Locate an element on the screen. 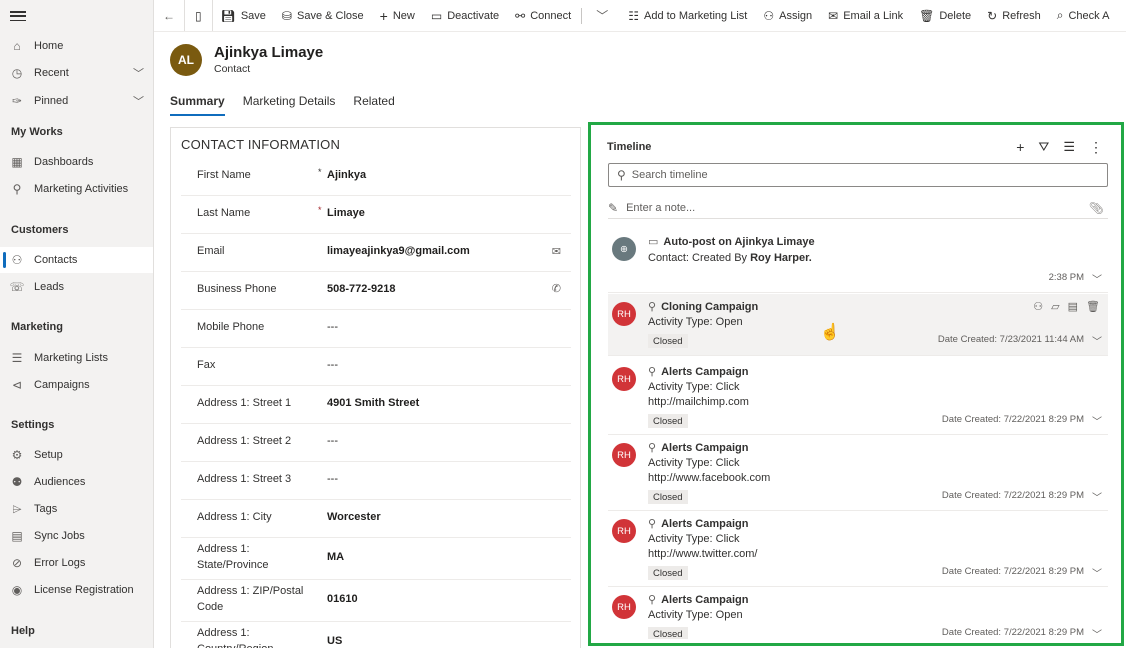  connect-dropdown-button: ﹀ is located at coordinates (602, 15).